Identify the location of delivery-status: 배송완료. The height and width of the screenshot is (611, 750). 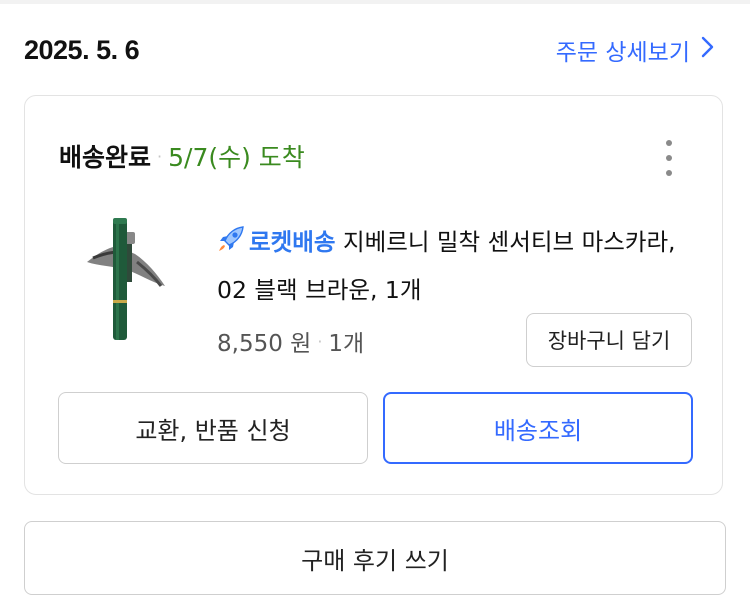
(105, 157).